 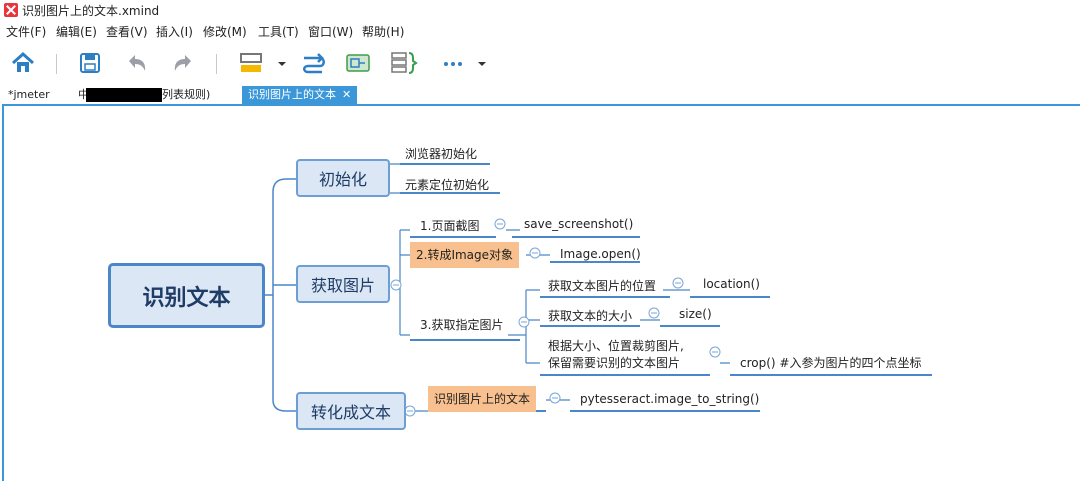 What do you see at coordinates (482, 399) in the screenshot?
I see `subtopic-recognize-text: 识别图片上的文本` at bounding box center [482, 399].